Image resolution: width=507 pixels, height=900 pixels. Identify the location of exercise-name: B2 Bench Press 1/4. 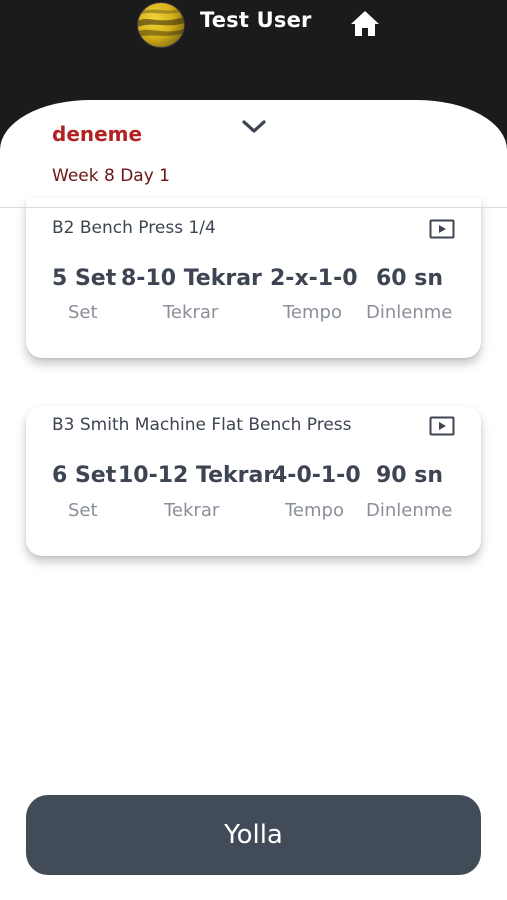
(134, 228).